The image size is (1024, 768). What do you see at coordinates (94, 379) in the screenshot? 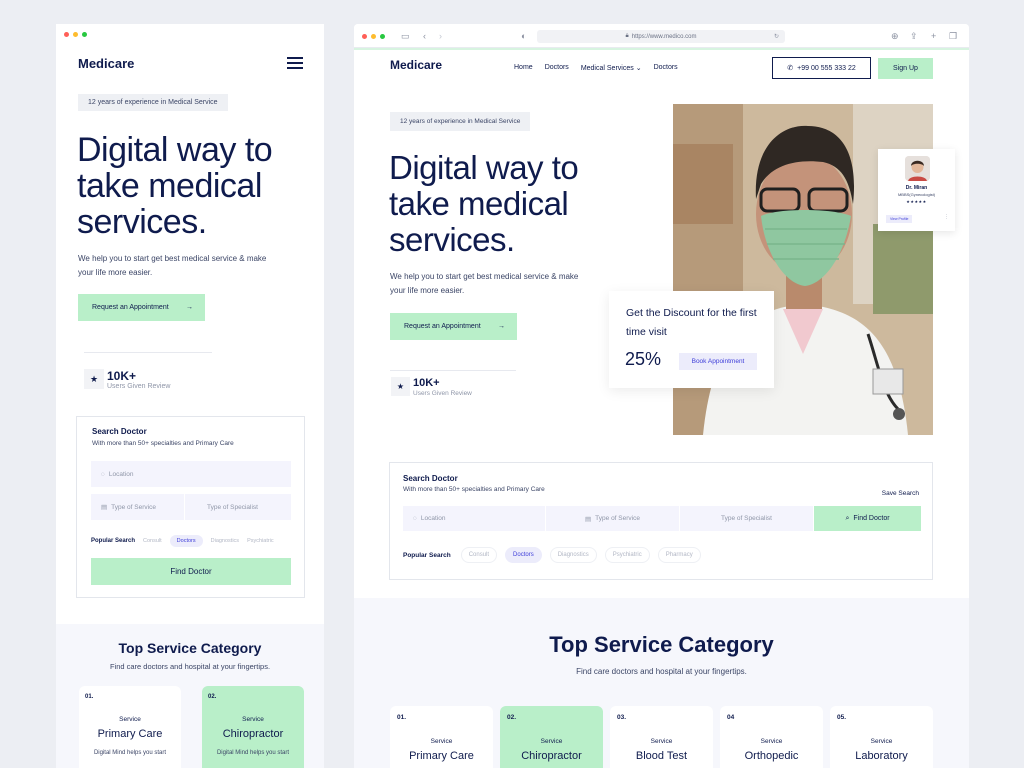
I see `star-icon: ★` at bounding box center [94, 379].